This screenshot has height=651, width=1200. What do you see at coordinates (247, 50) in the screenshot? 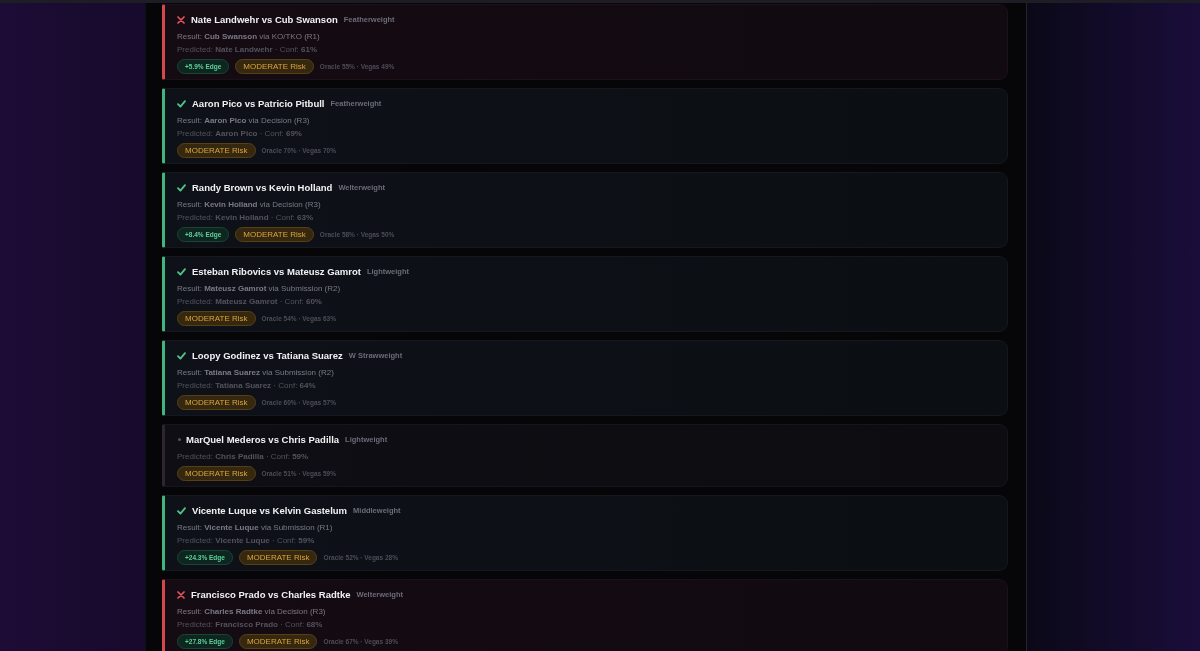
I see `prediction-text: Predicted: Nate Landwehr · Conf: 61%` at bounding box center [247, 50].